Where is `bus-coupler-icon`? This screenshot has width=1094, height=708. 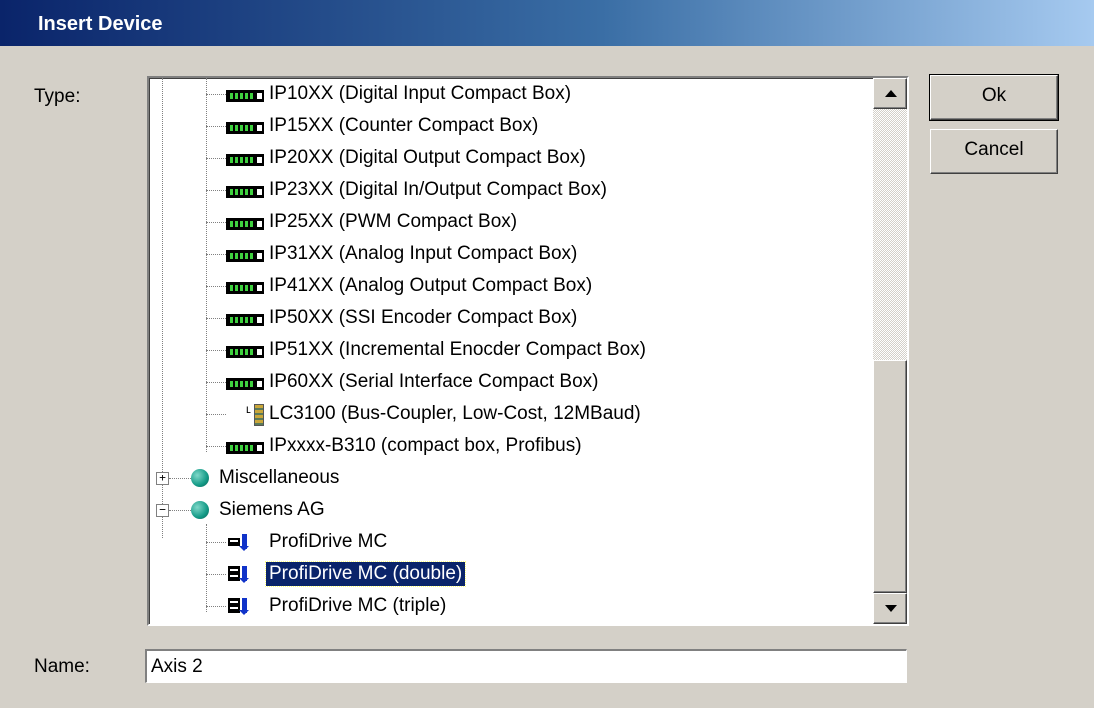
bus-coupler-icon is located at coordinates (259, 415).